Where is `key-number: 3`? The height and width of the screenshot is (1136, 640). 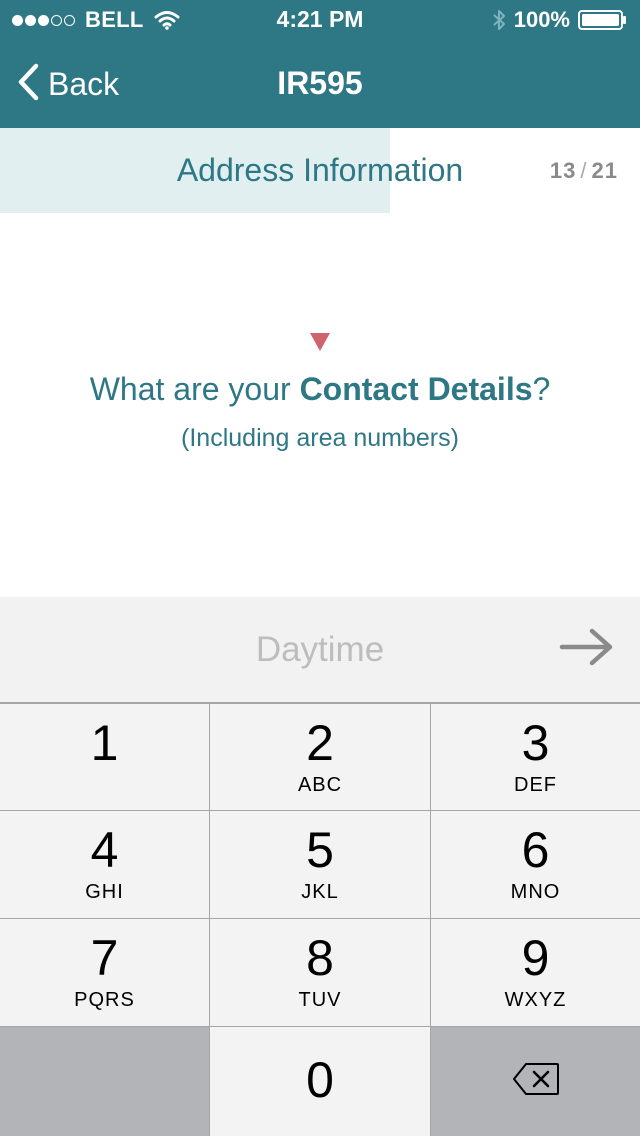
key-number: 3 is located at coordinates (535, 743).